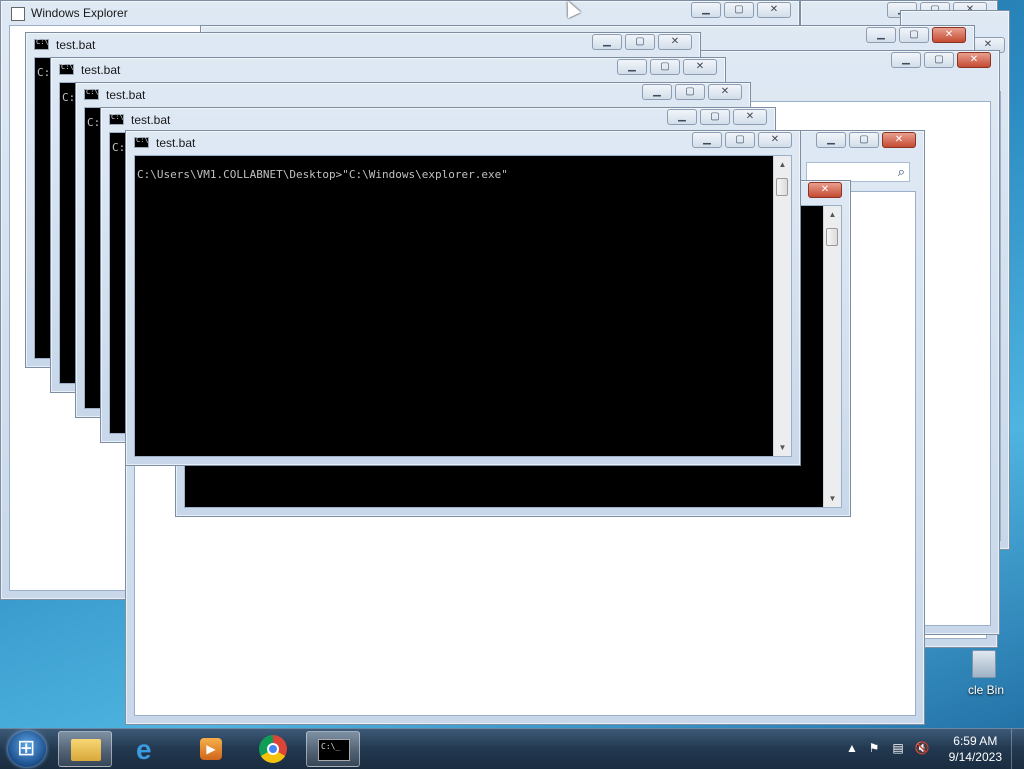  Describe the element at coordinates (144, 749) in the screenshot. I see `internet-explorer-icon: e` at that location.